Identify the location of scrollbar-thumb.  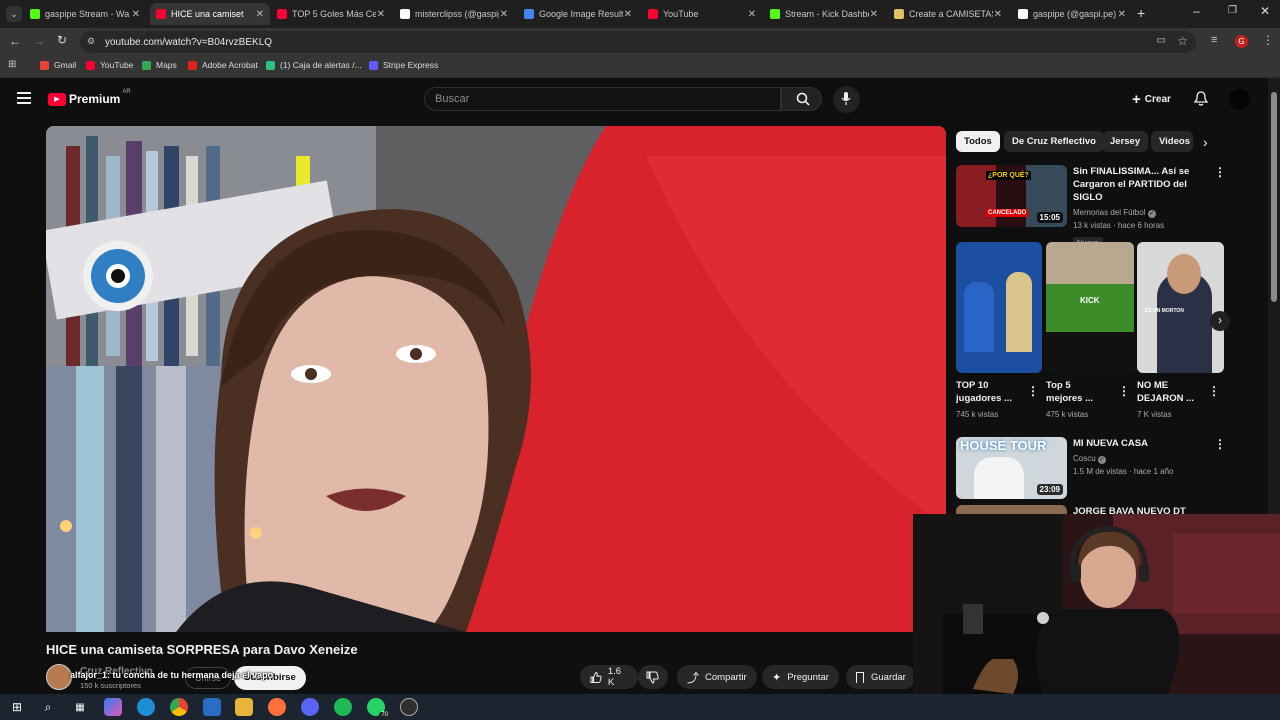
(1274, 197).